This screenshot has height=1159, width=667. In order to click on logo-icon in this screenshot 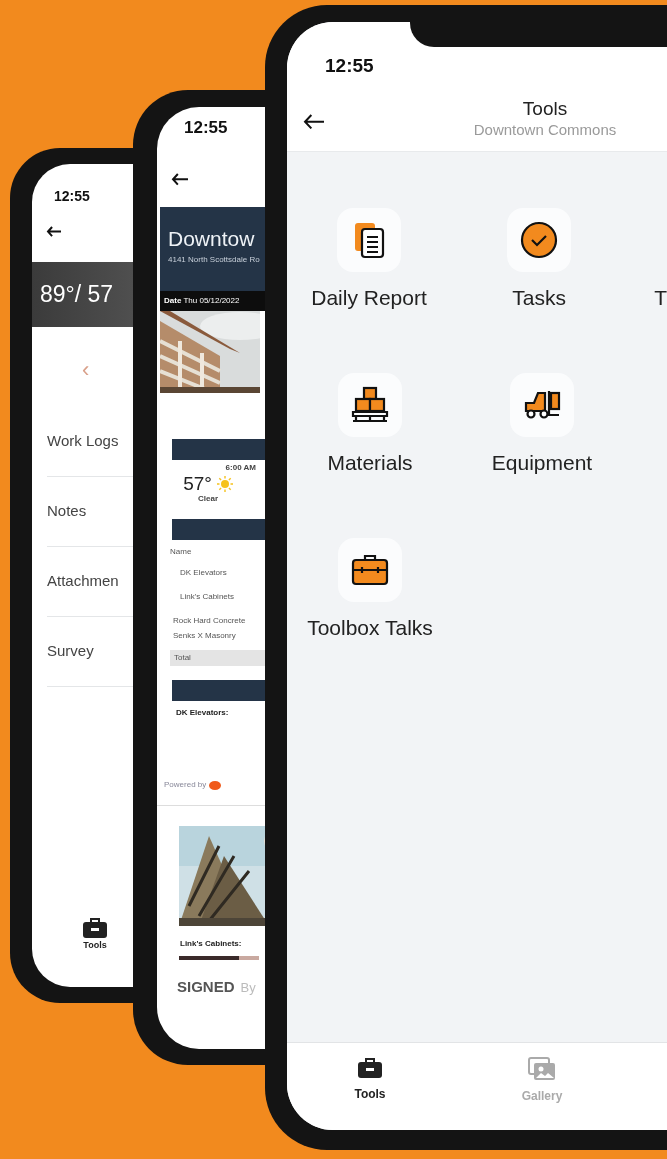, I will do `click(215, 785)`.